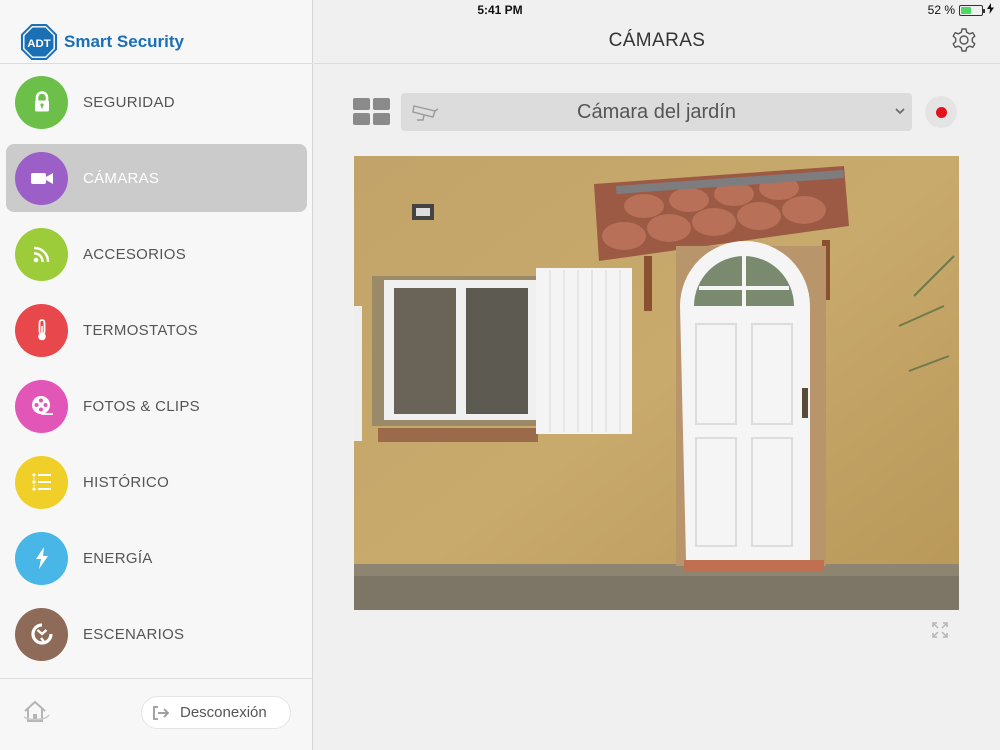 The height and width of the screenshot is (750, 1000). I want to click on grid-icon, so click(371, 111).